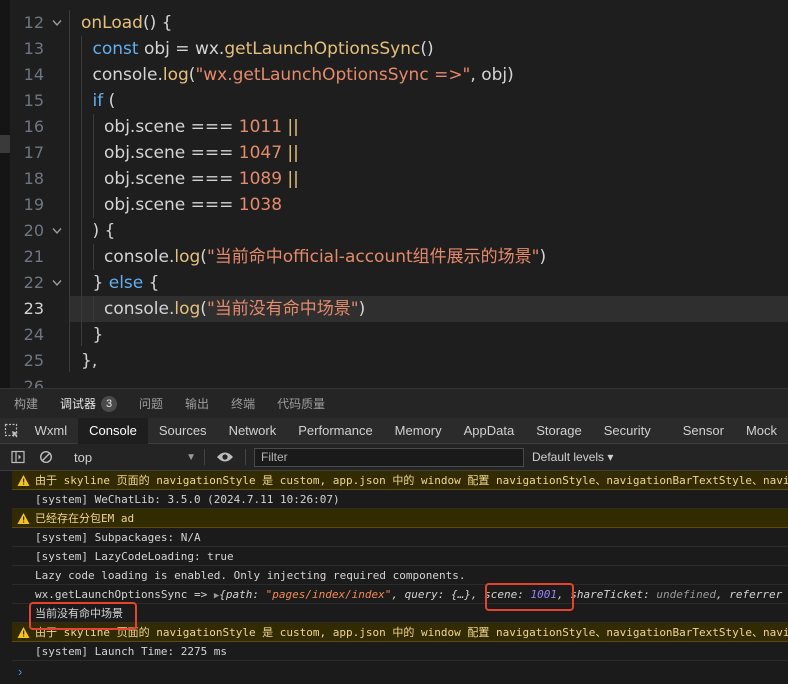 This screenshot has width=788, height=684. I want to click on object-value: "pages/index/index", so click(328, 594).